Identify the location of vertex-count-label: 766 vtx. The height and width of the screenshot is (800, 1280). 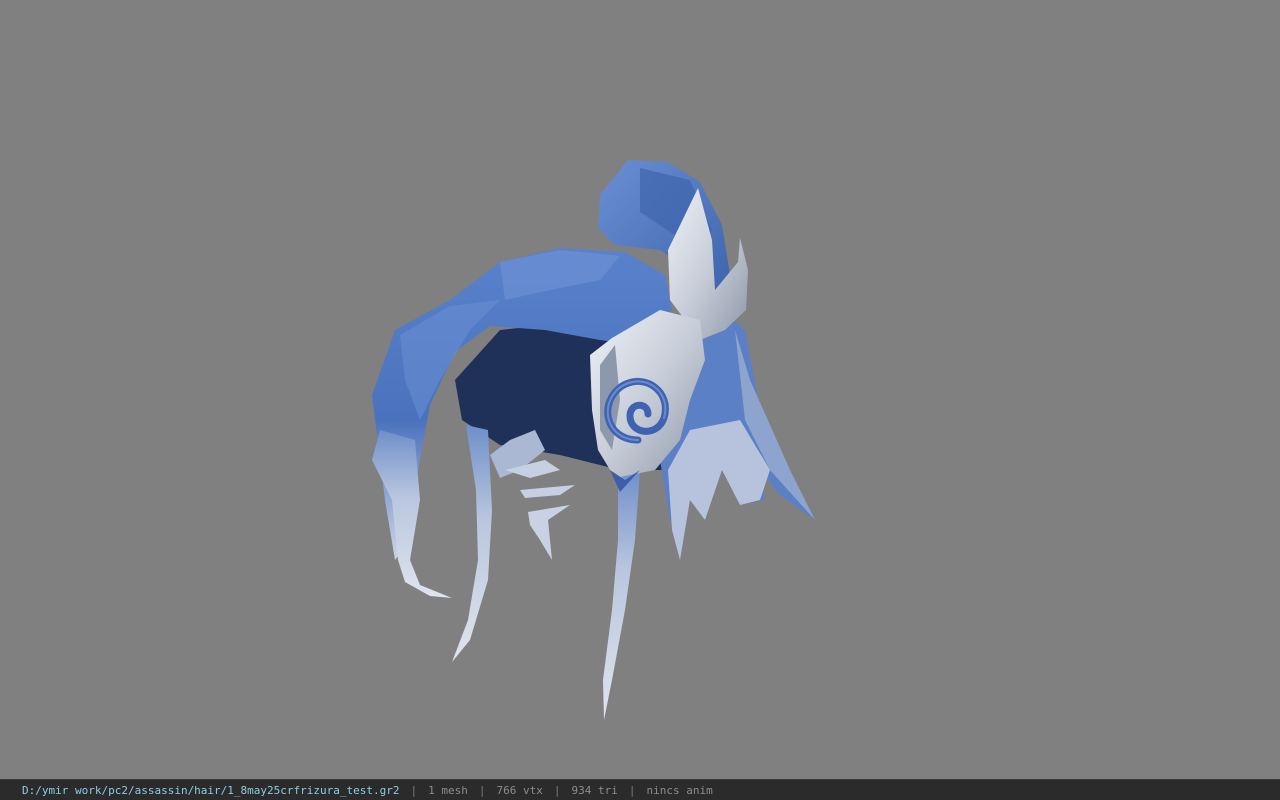
(519, 790).